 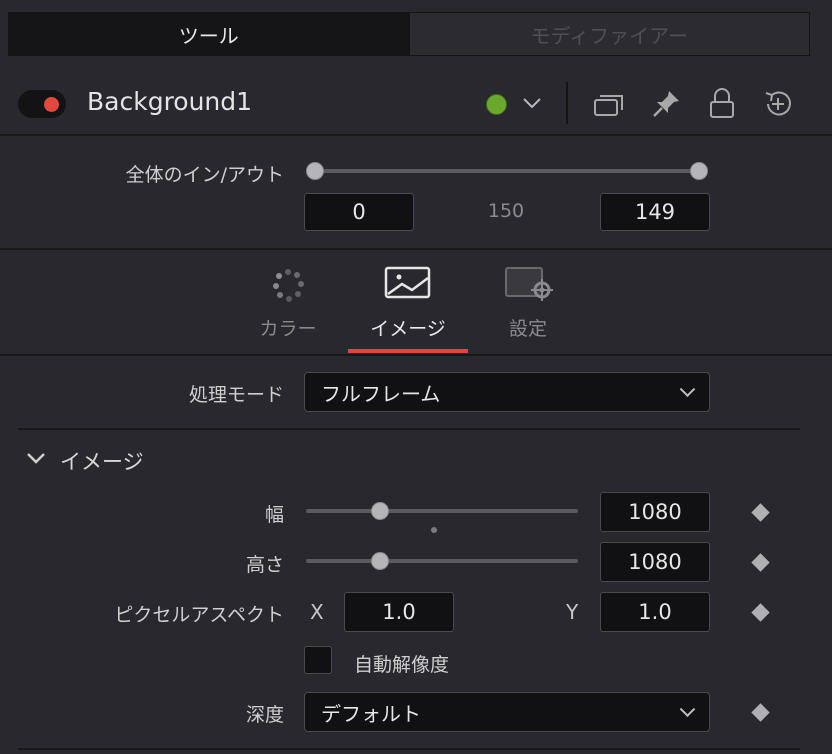 What do you see at coordinates (209, 34) in the screenshot?
I see `tab-tools: ツール` at bounding box center [209, 34].